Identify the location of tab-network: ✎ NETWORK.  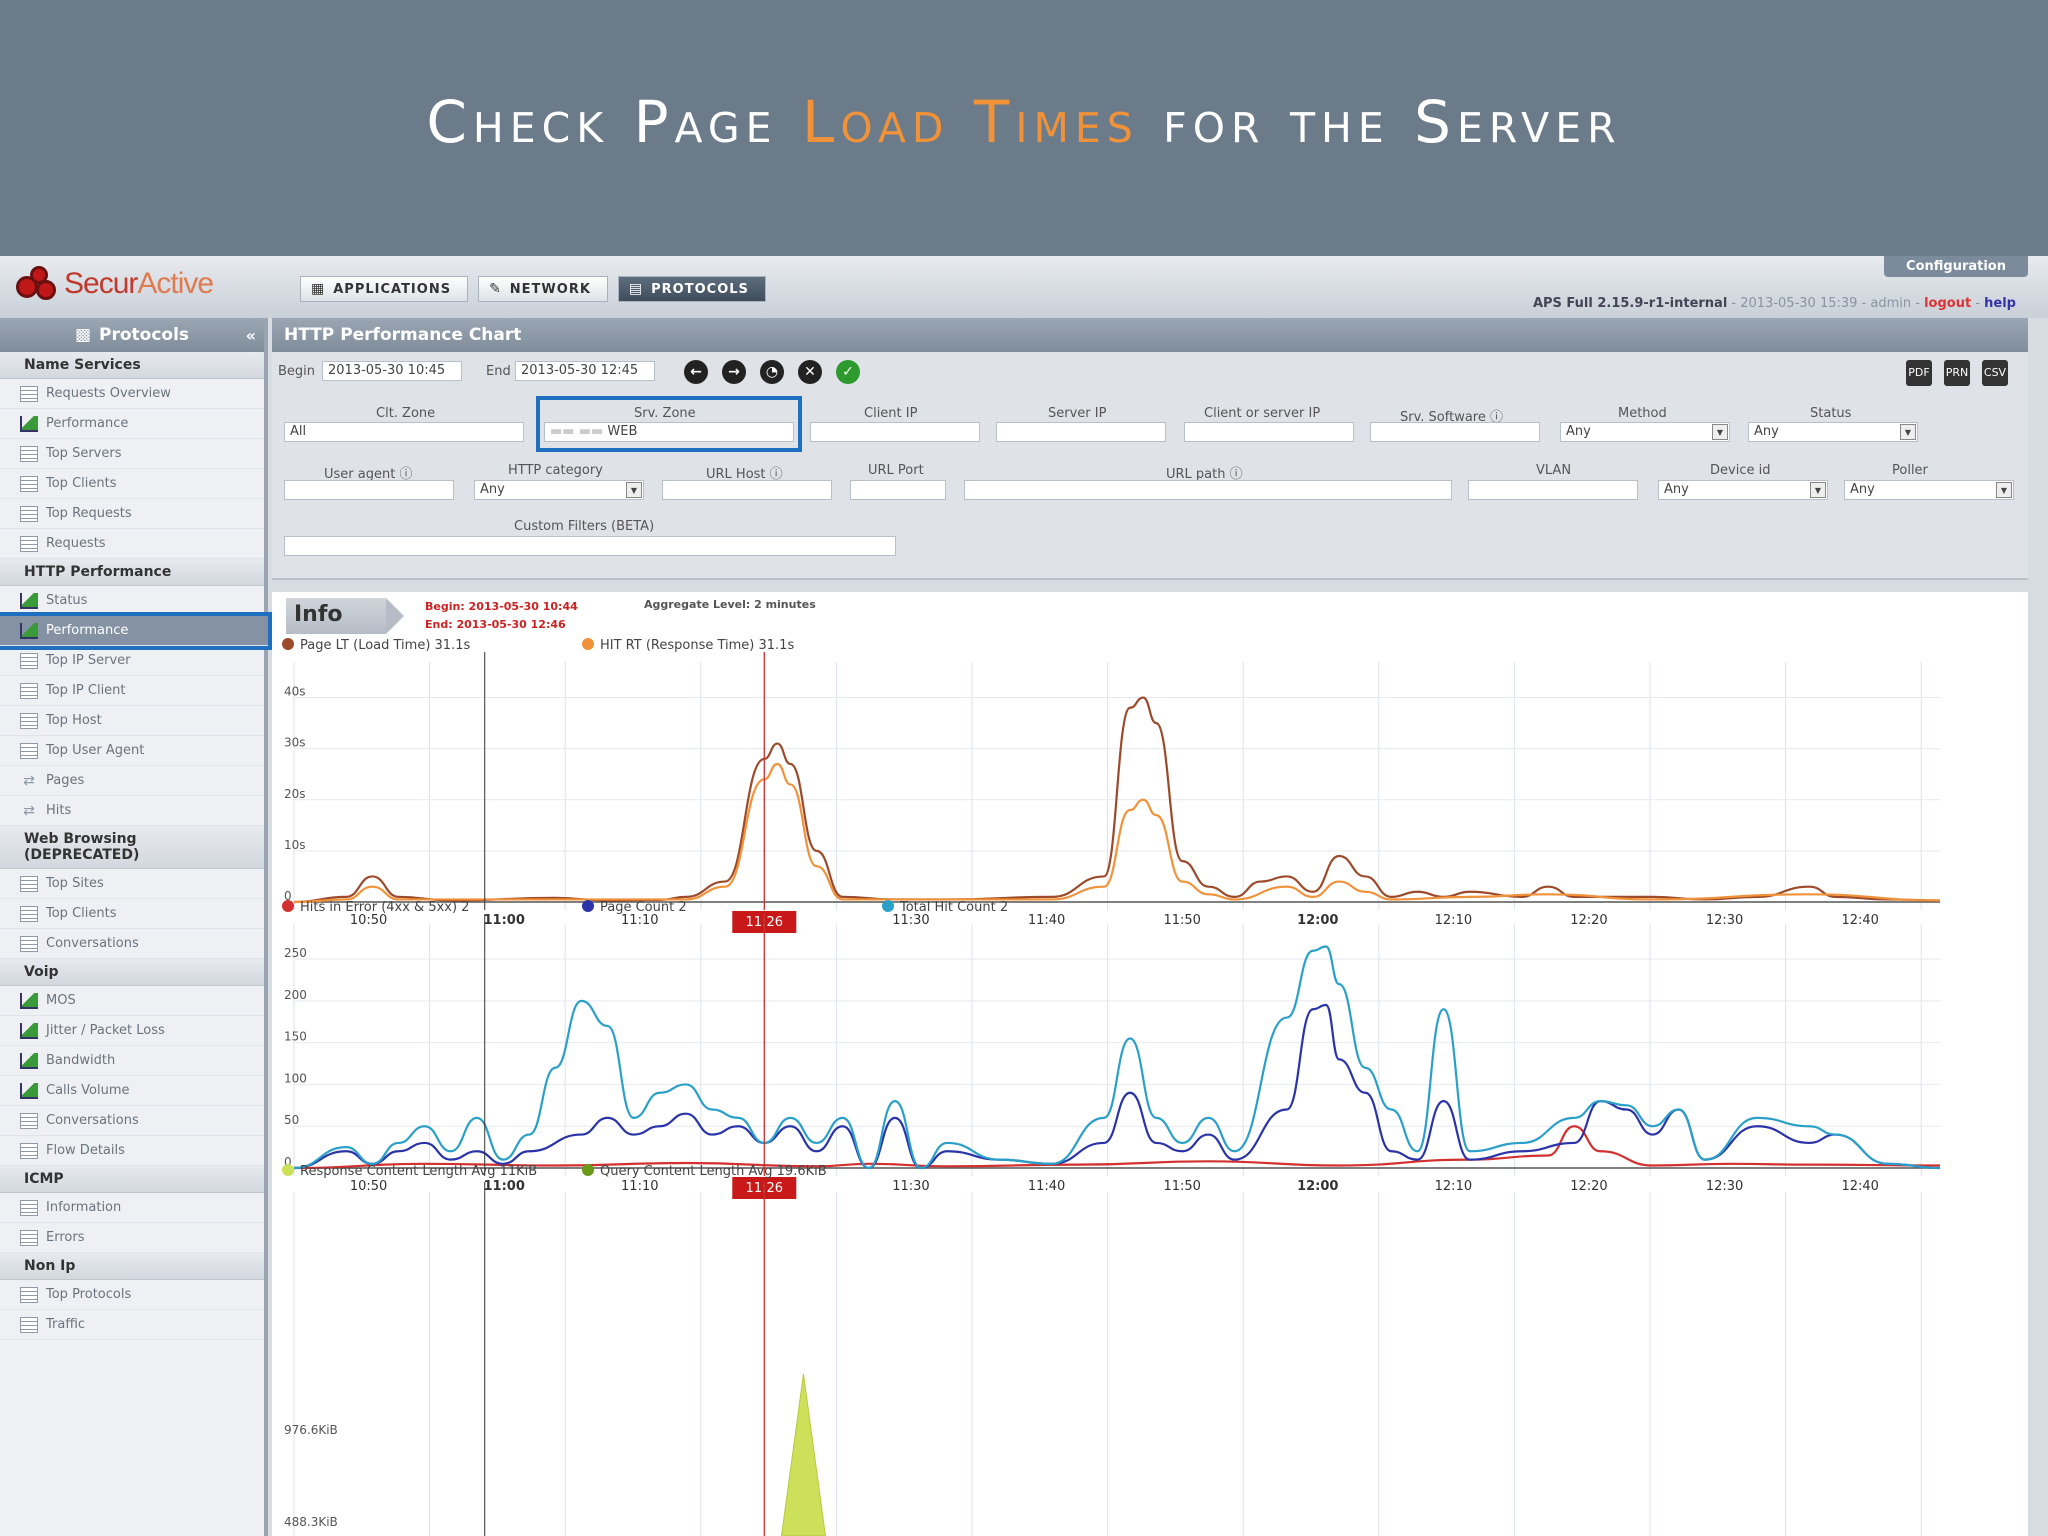
(543, 289).